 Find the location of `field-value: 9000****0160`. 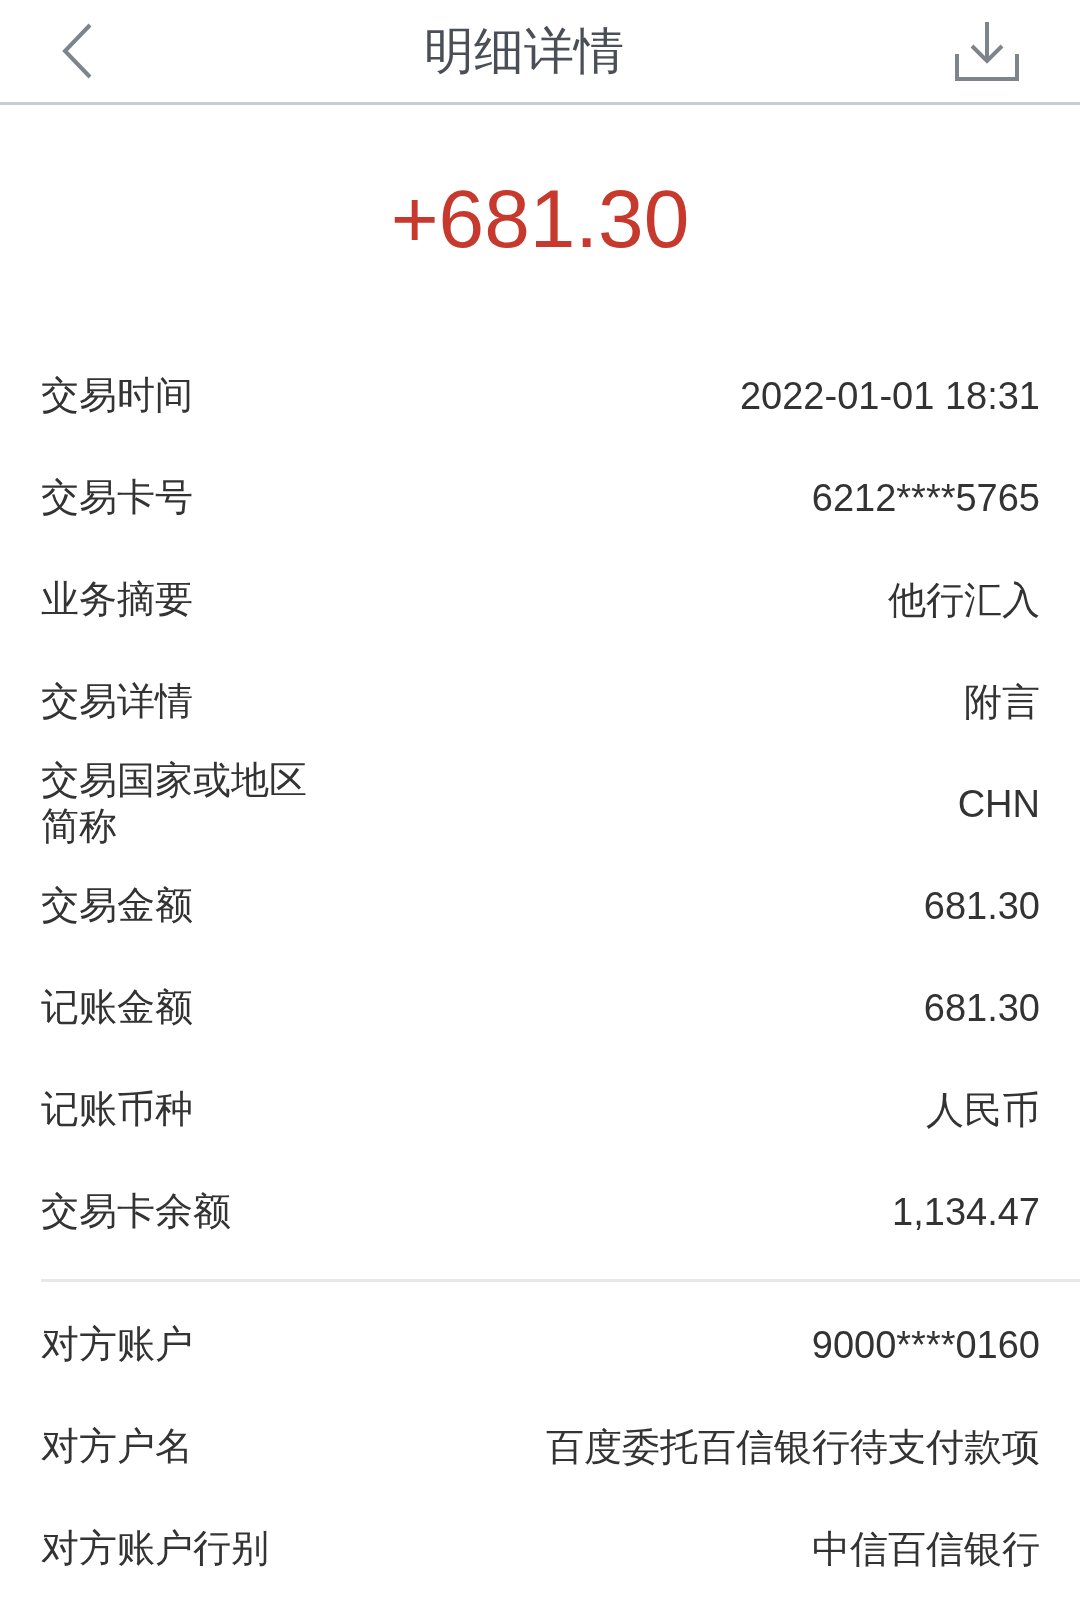

field-value: 9000****0160 is located at coordinates (925, 1345).